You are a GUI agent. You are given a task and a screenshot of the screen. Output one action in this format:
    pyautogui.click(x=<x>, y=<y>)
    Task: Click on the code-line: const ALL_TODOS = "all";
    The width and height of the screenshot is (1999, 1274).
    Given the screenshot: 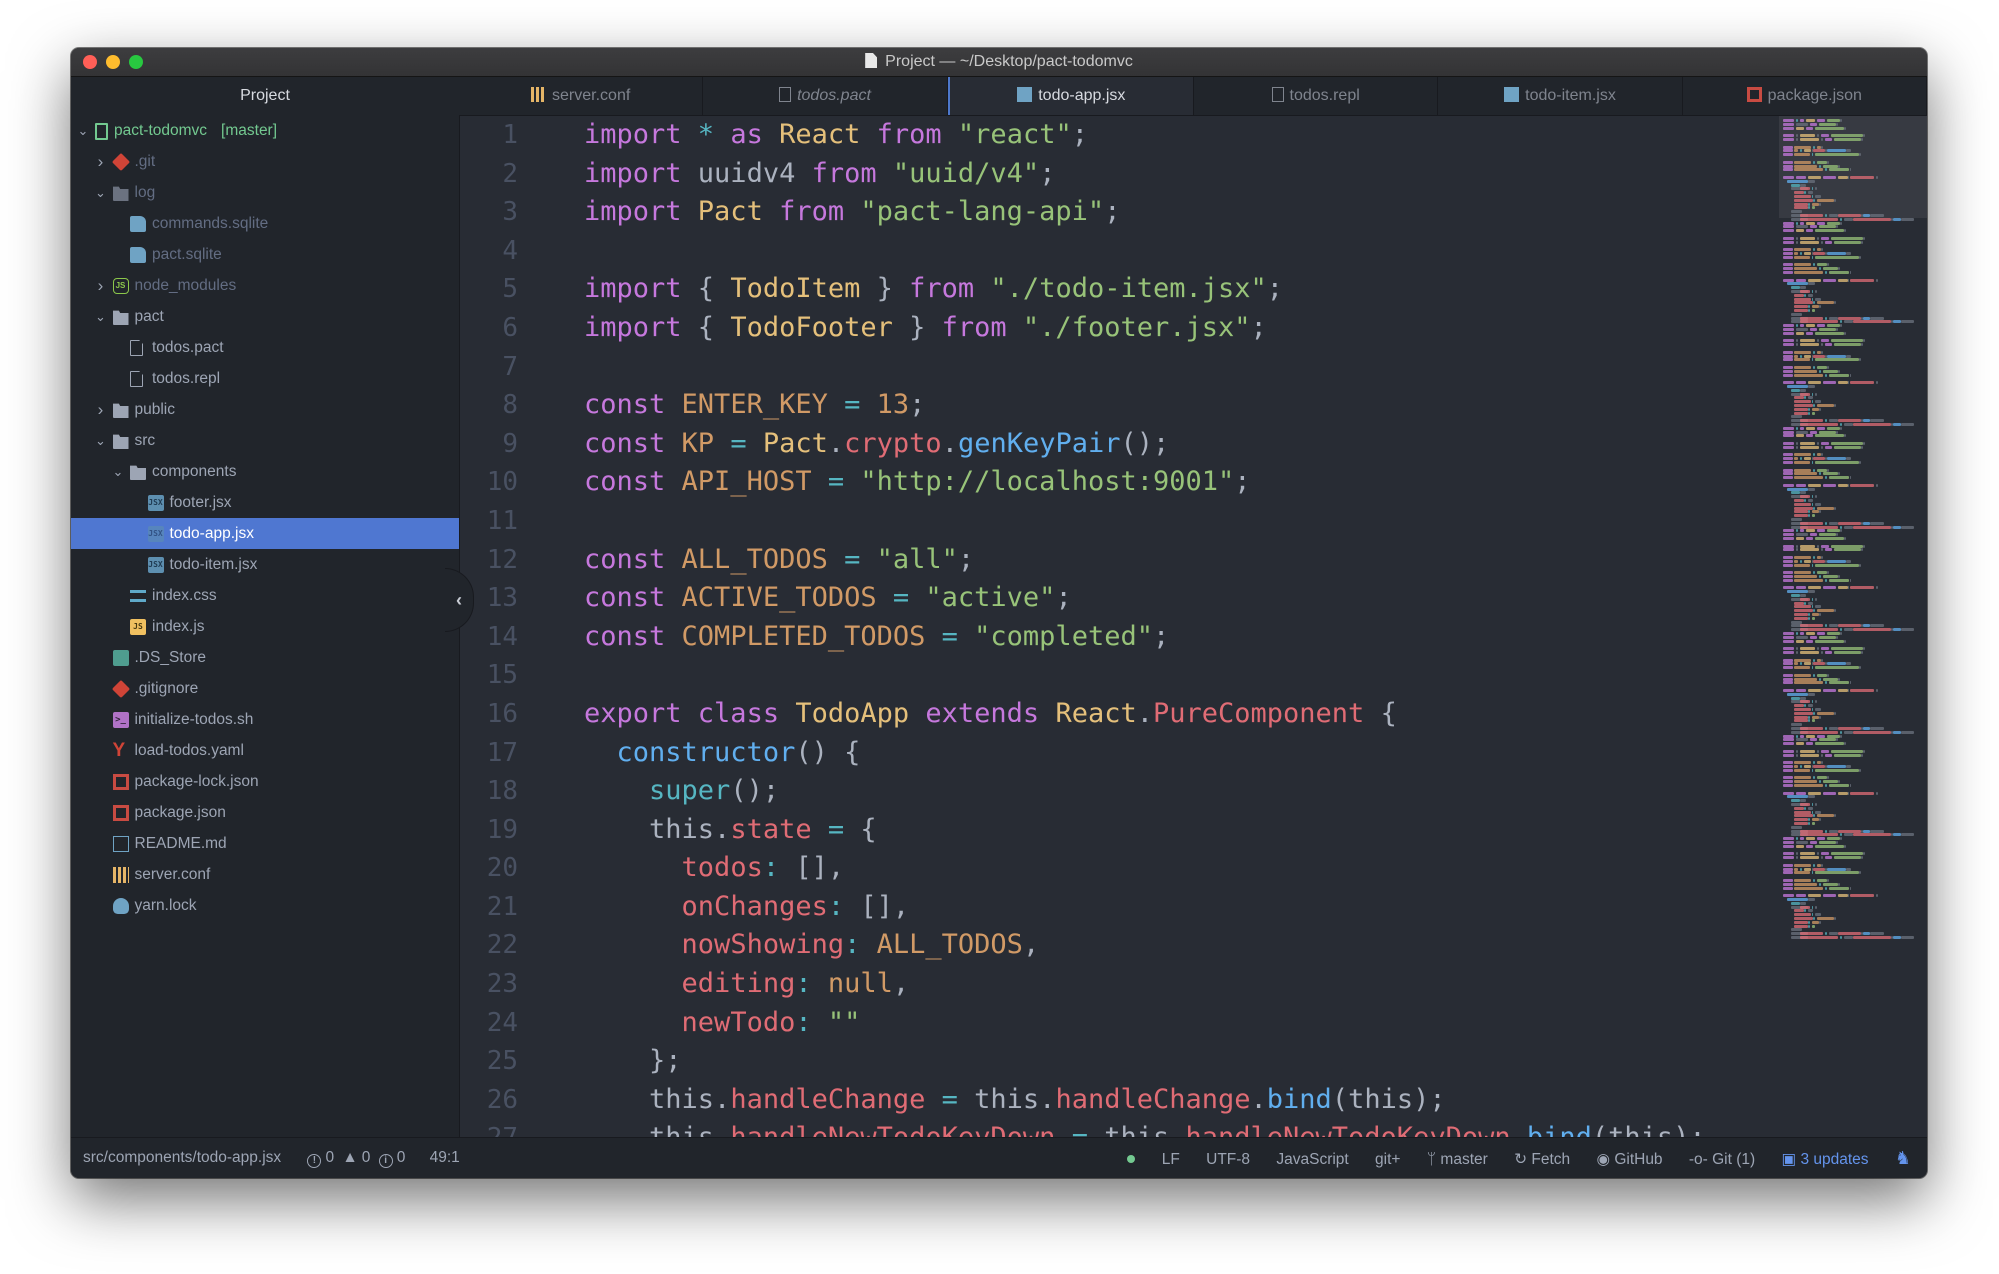 What is the action you would take?
    pyautogui.click(x=1180, y=560)
    